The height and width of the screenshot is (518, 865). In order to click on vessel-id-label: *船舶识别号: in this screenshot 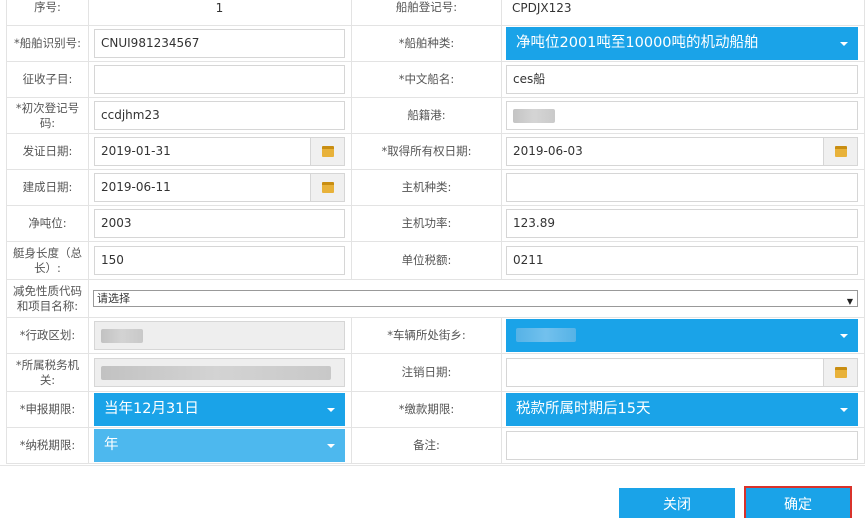, I will do `click(47, 43)`.